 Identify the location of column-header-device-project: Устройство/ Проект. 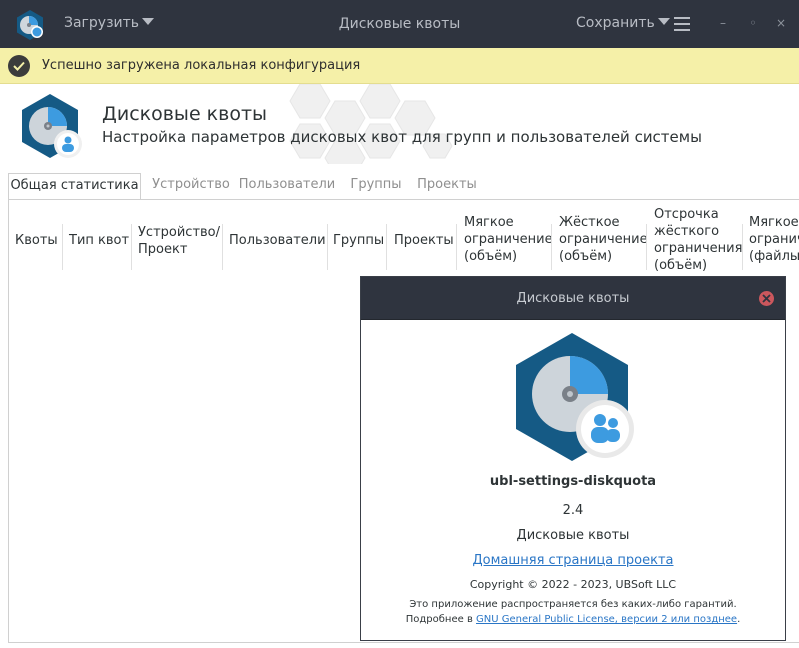
(179, 241).